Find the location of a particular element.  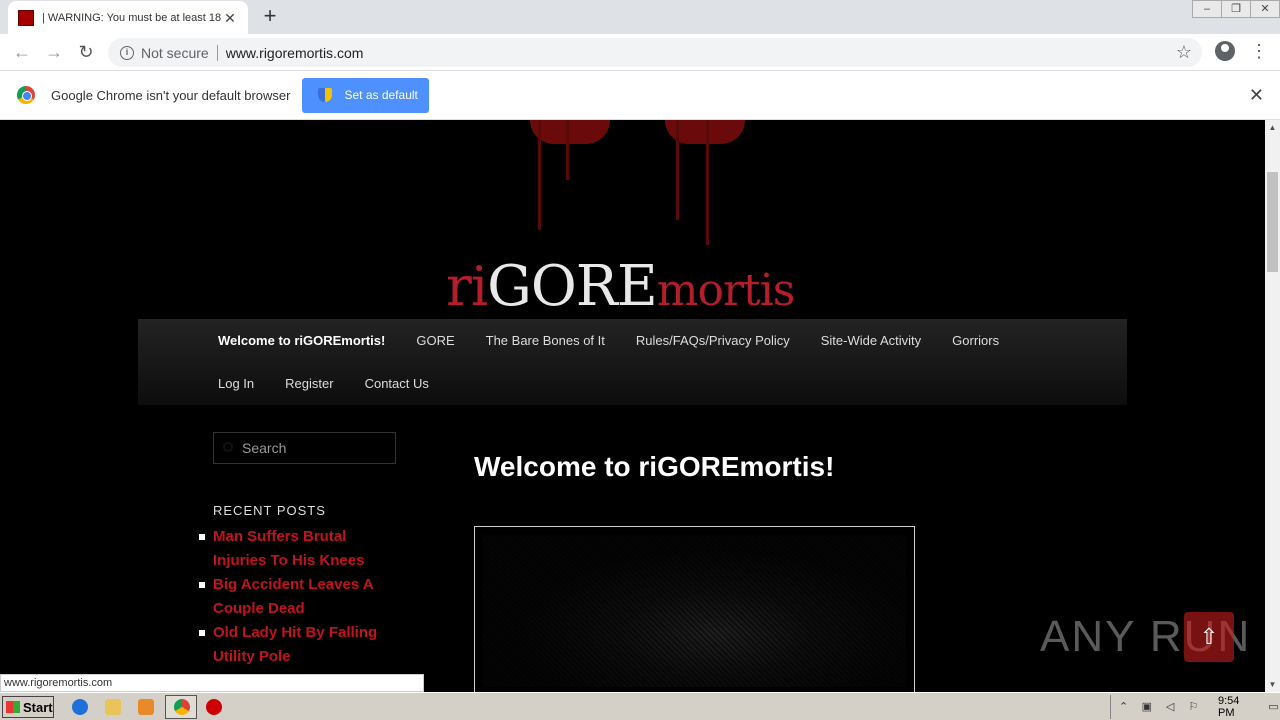

search-icon is located at coordinates (228, 447).